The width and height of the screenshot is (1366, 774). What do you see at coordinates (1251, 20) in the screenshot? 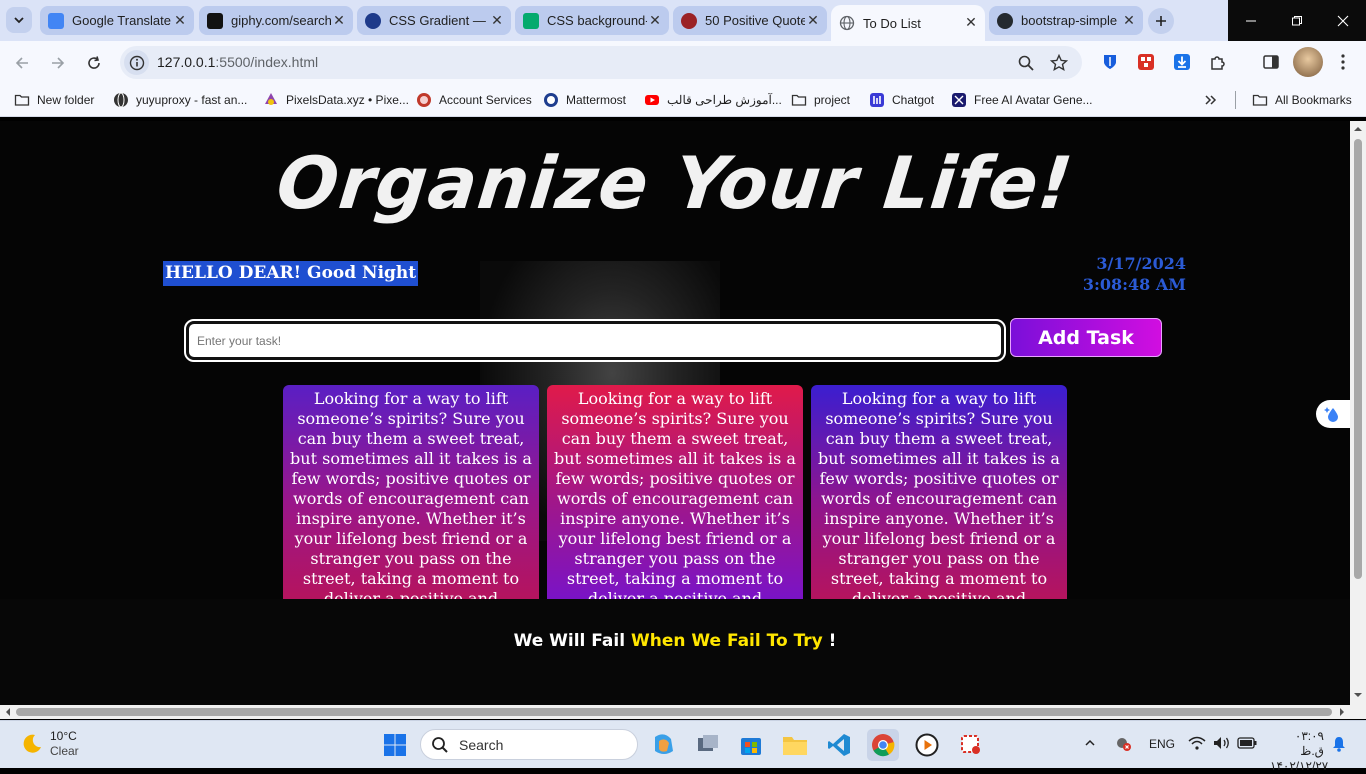
I see `minimize-button` at bounding box center [1251, 20].